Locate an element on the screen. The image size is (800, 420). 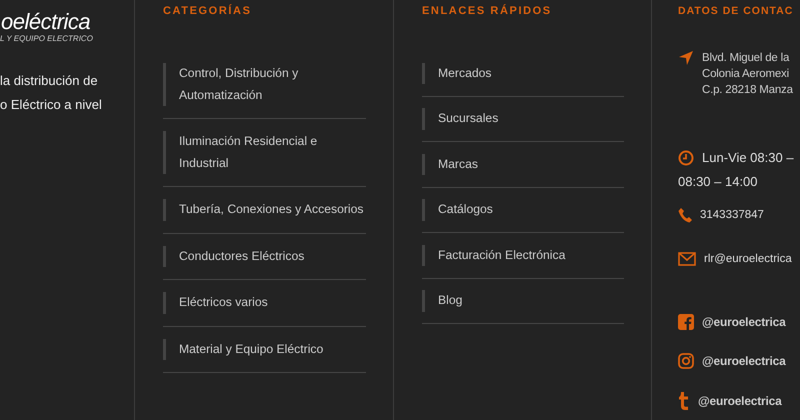
footer-link: Marcas is located at coordinates (523, 164).